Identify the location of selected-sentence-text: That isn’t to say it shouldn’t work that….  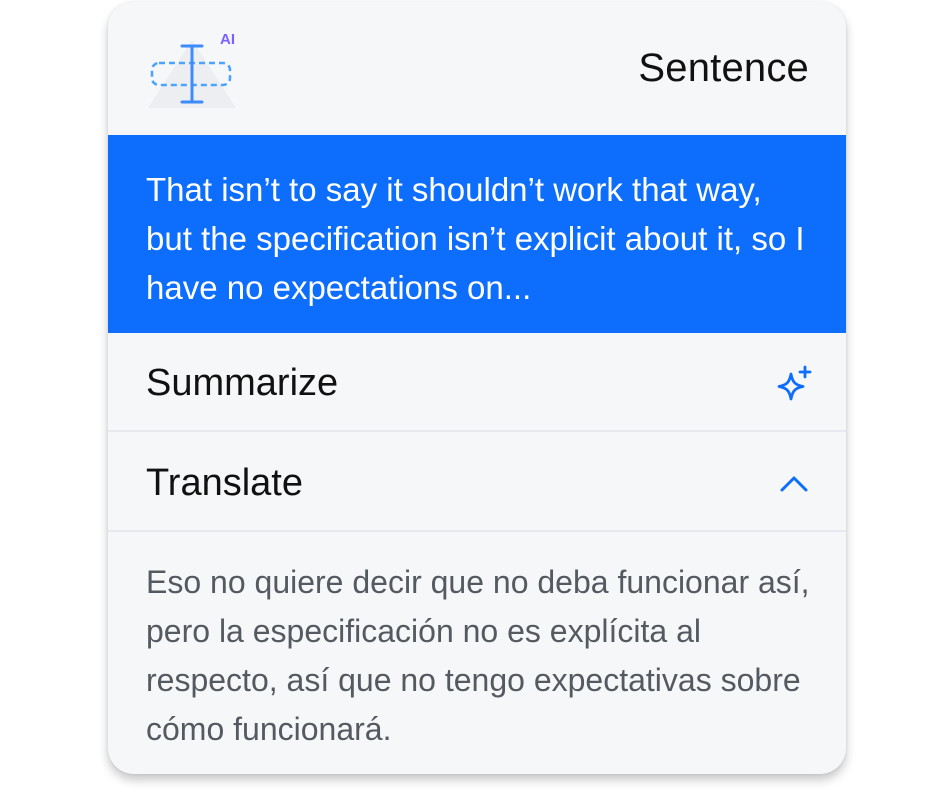
(475, 238).